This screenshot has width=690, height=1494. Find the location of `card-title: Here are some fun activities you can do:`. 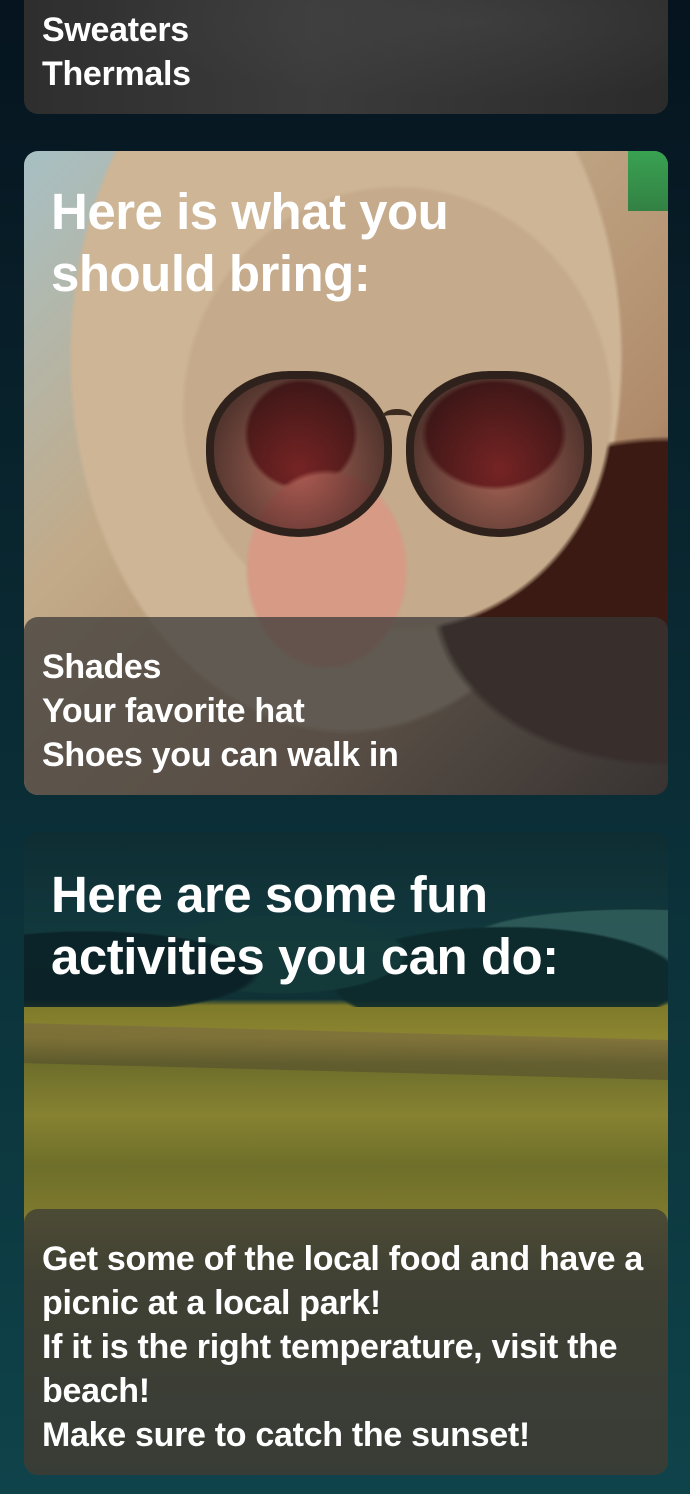

card-title: Here are some fun activities you can do: is located at coordinates (305, 925).